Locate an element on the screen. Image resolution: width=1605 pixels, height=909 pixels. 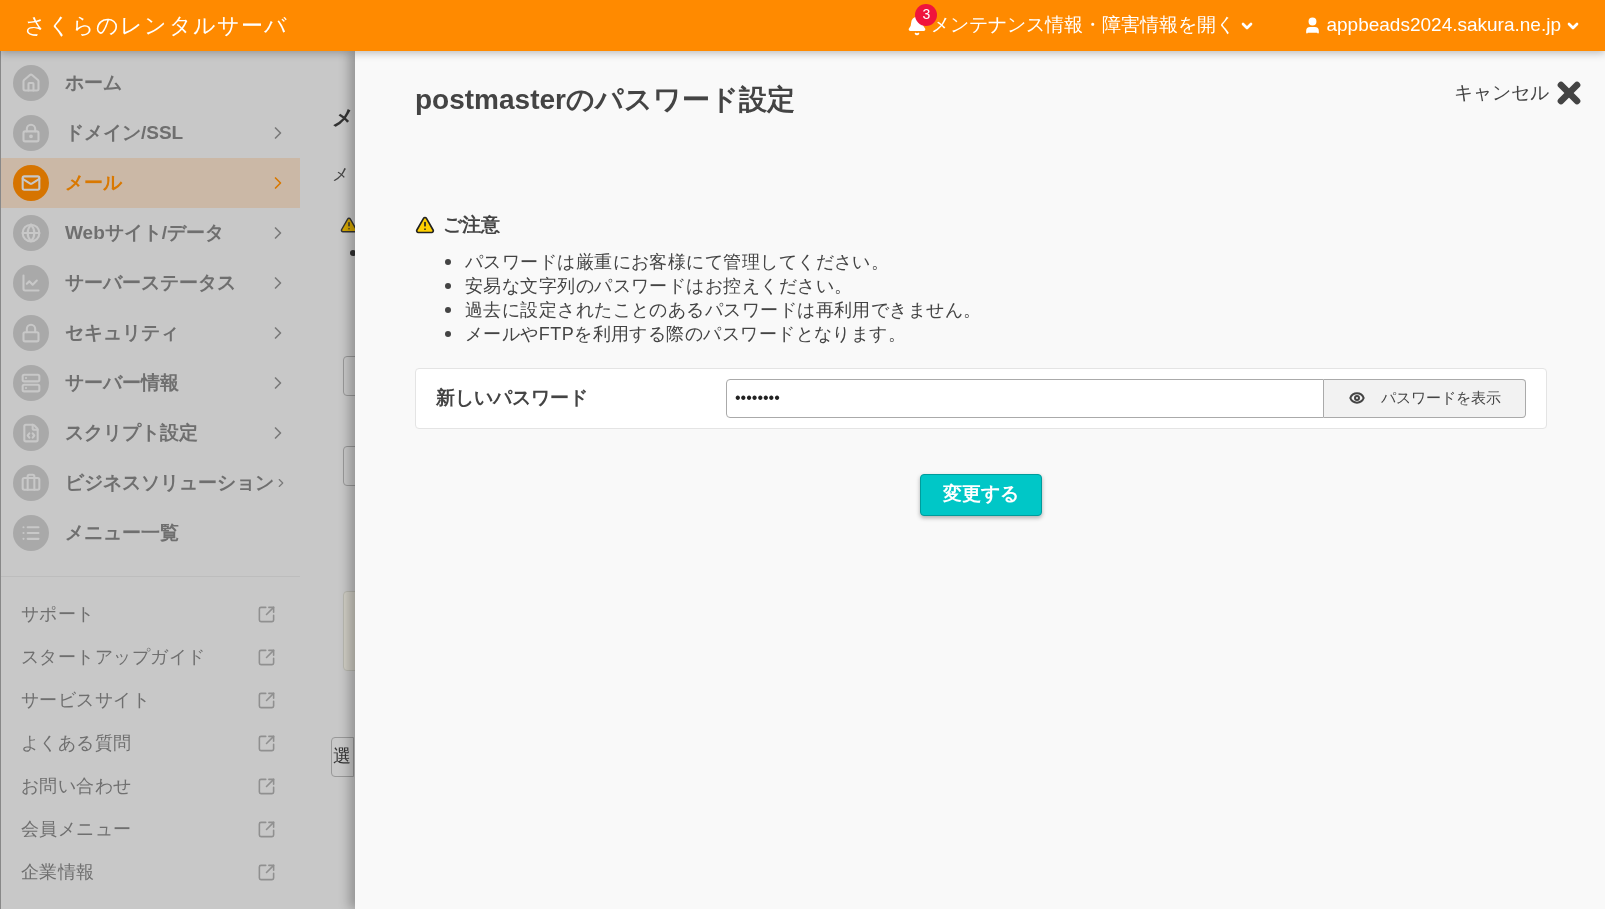
notice-text: 過去に設定されたことのあるパスワードは再利用できません。 is located at coordinates (723, 310).